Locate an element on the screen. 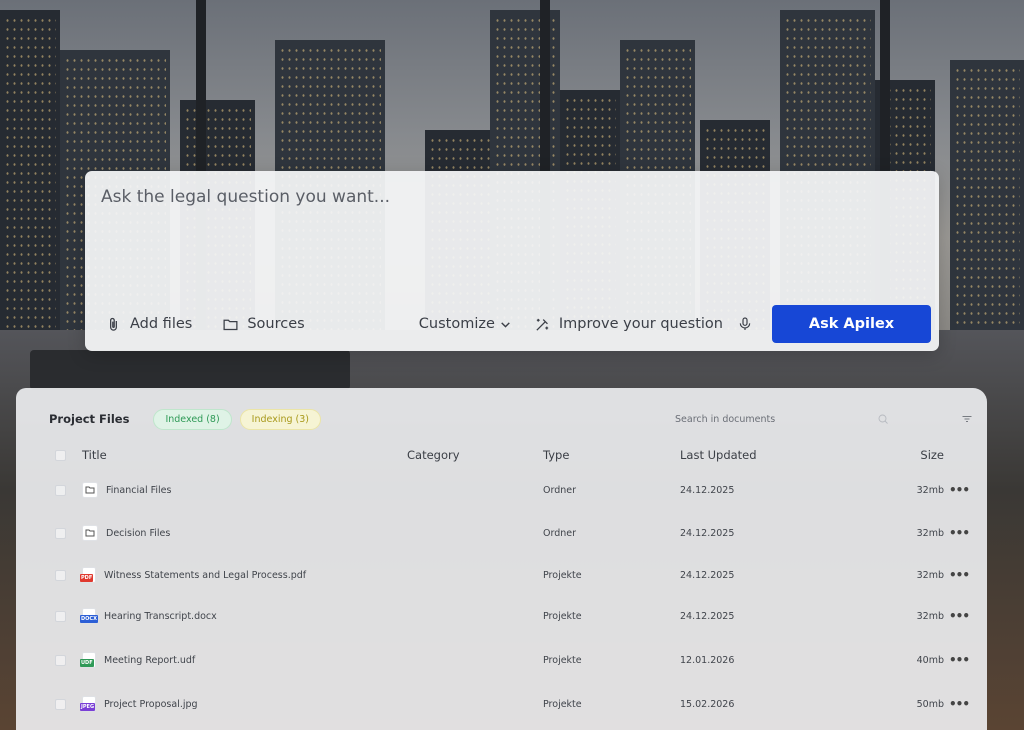 Image resolution: width=1024 pixels, height=730 pixels. paperclip-icon is located at coordinates (113, 324).